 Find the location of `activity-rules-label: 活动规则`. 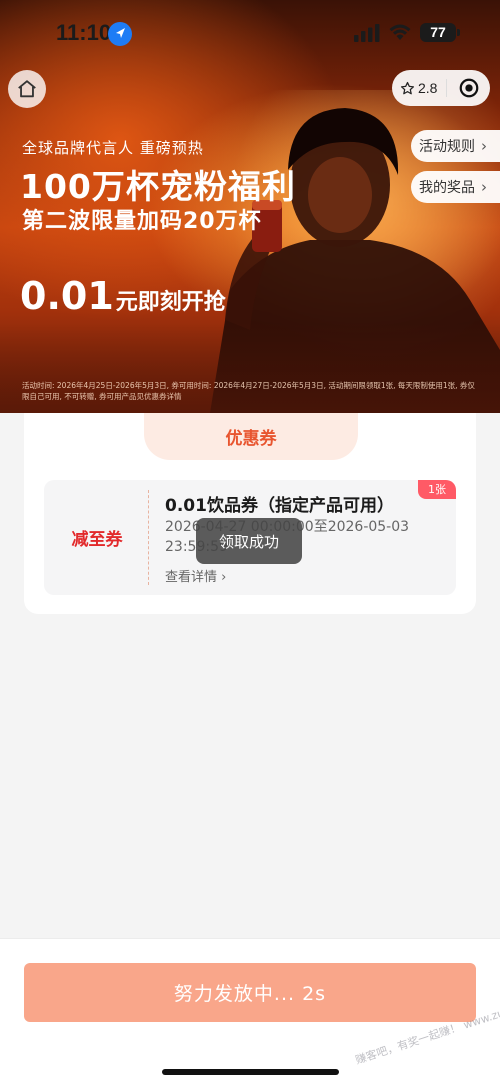

activity-rules-label: 活动规则 is located at coordinates (447, 147).